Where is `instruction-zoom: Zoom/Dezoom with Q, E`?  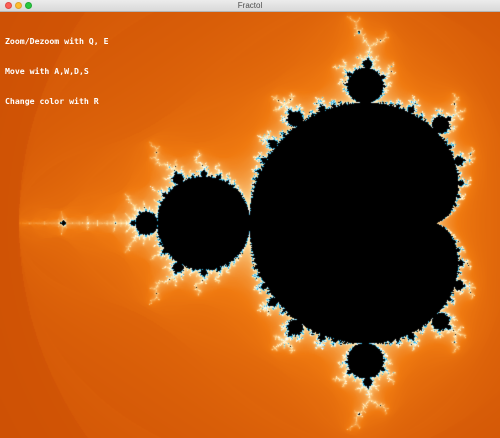 instruction-zoom: Zoom/Dezoom with Q, E is located at coordinates (57, 41).